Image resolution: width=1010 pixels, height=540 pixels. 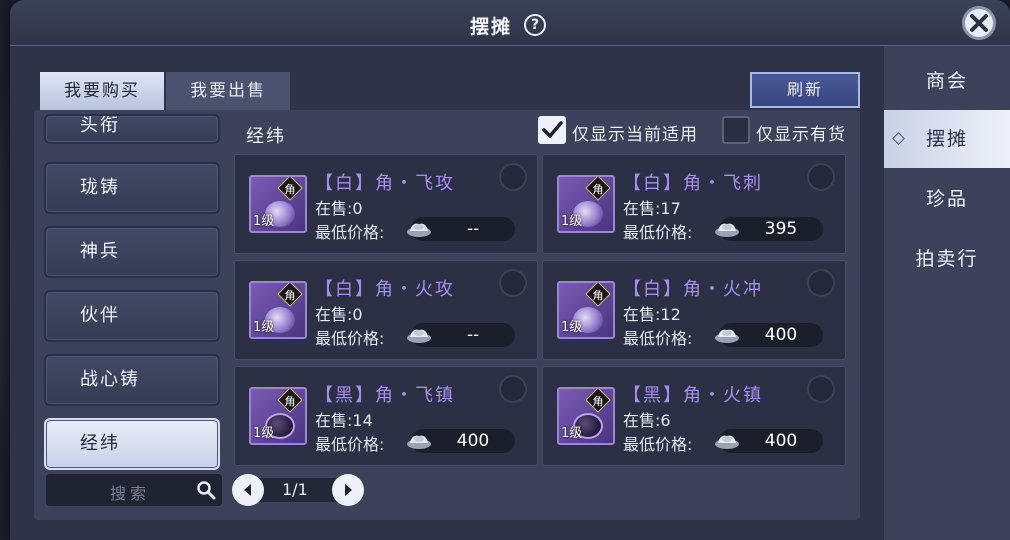 I want to click on sidenav-item-label: 摆摊, so click(x=946, y=139).